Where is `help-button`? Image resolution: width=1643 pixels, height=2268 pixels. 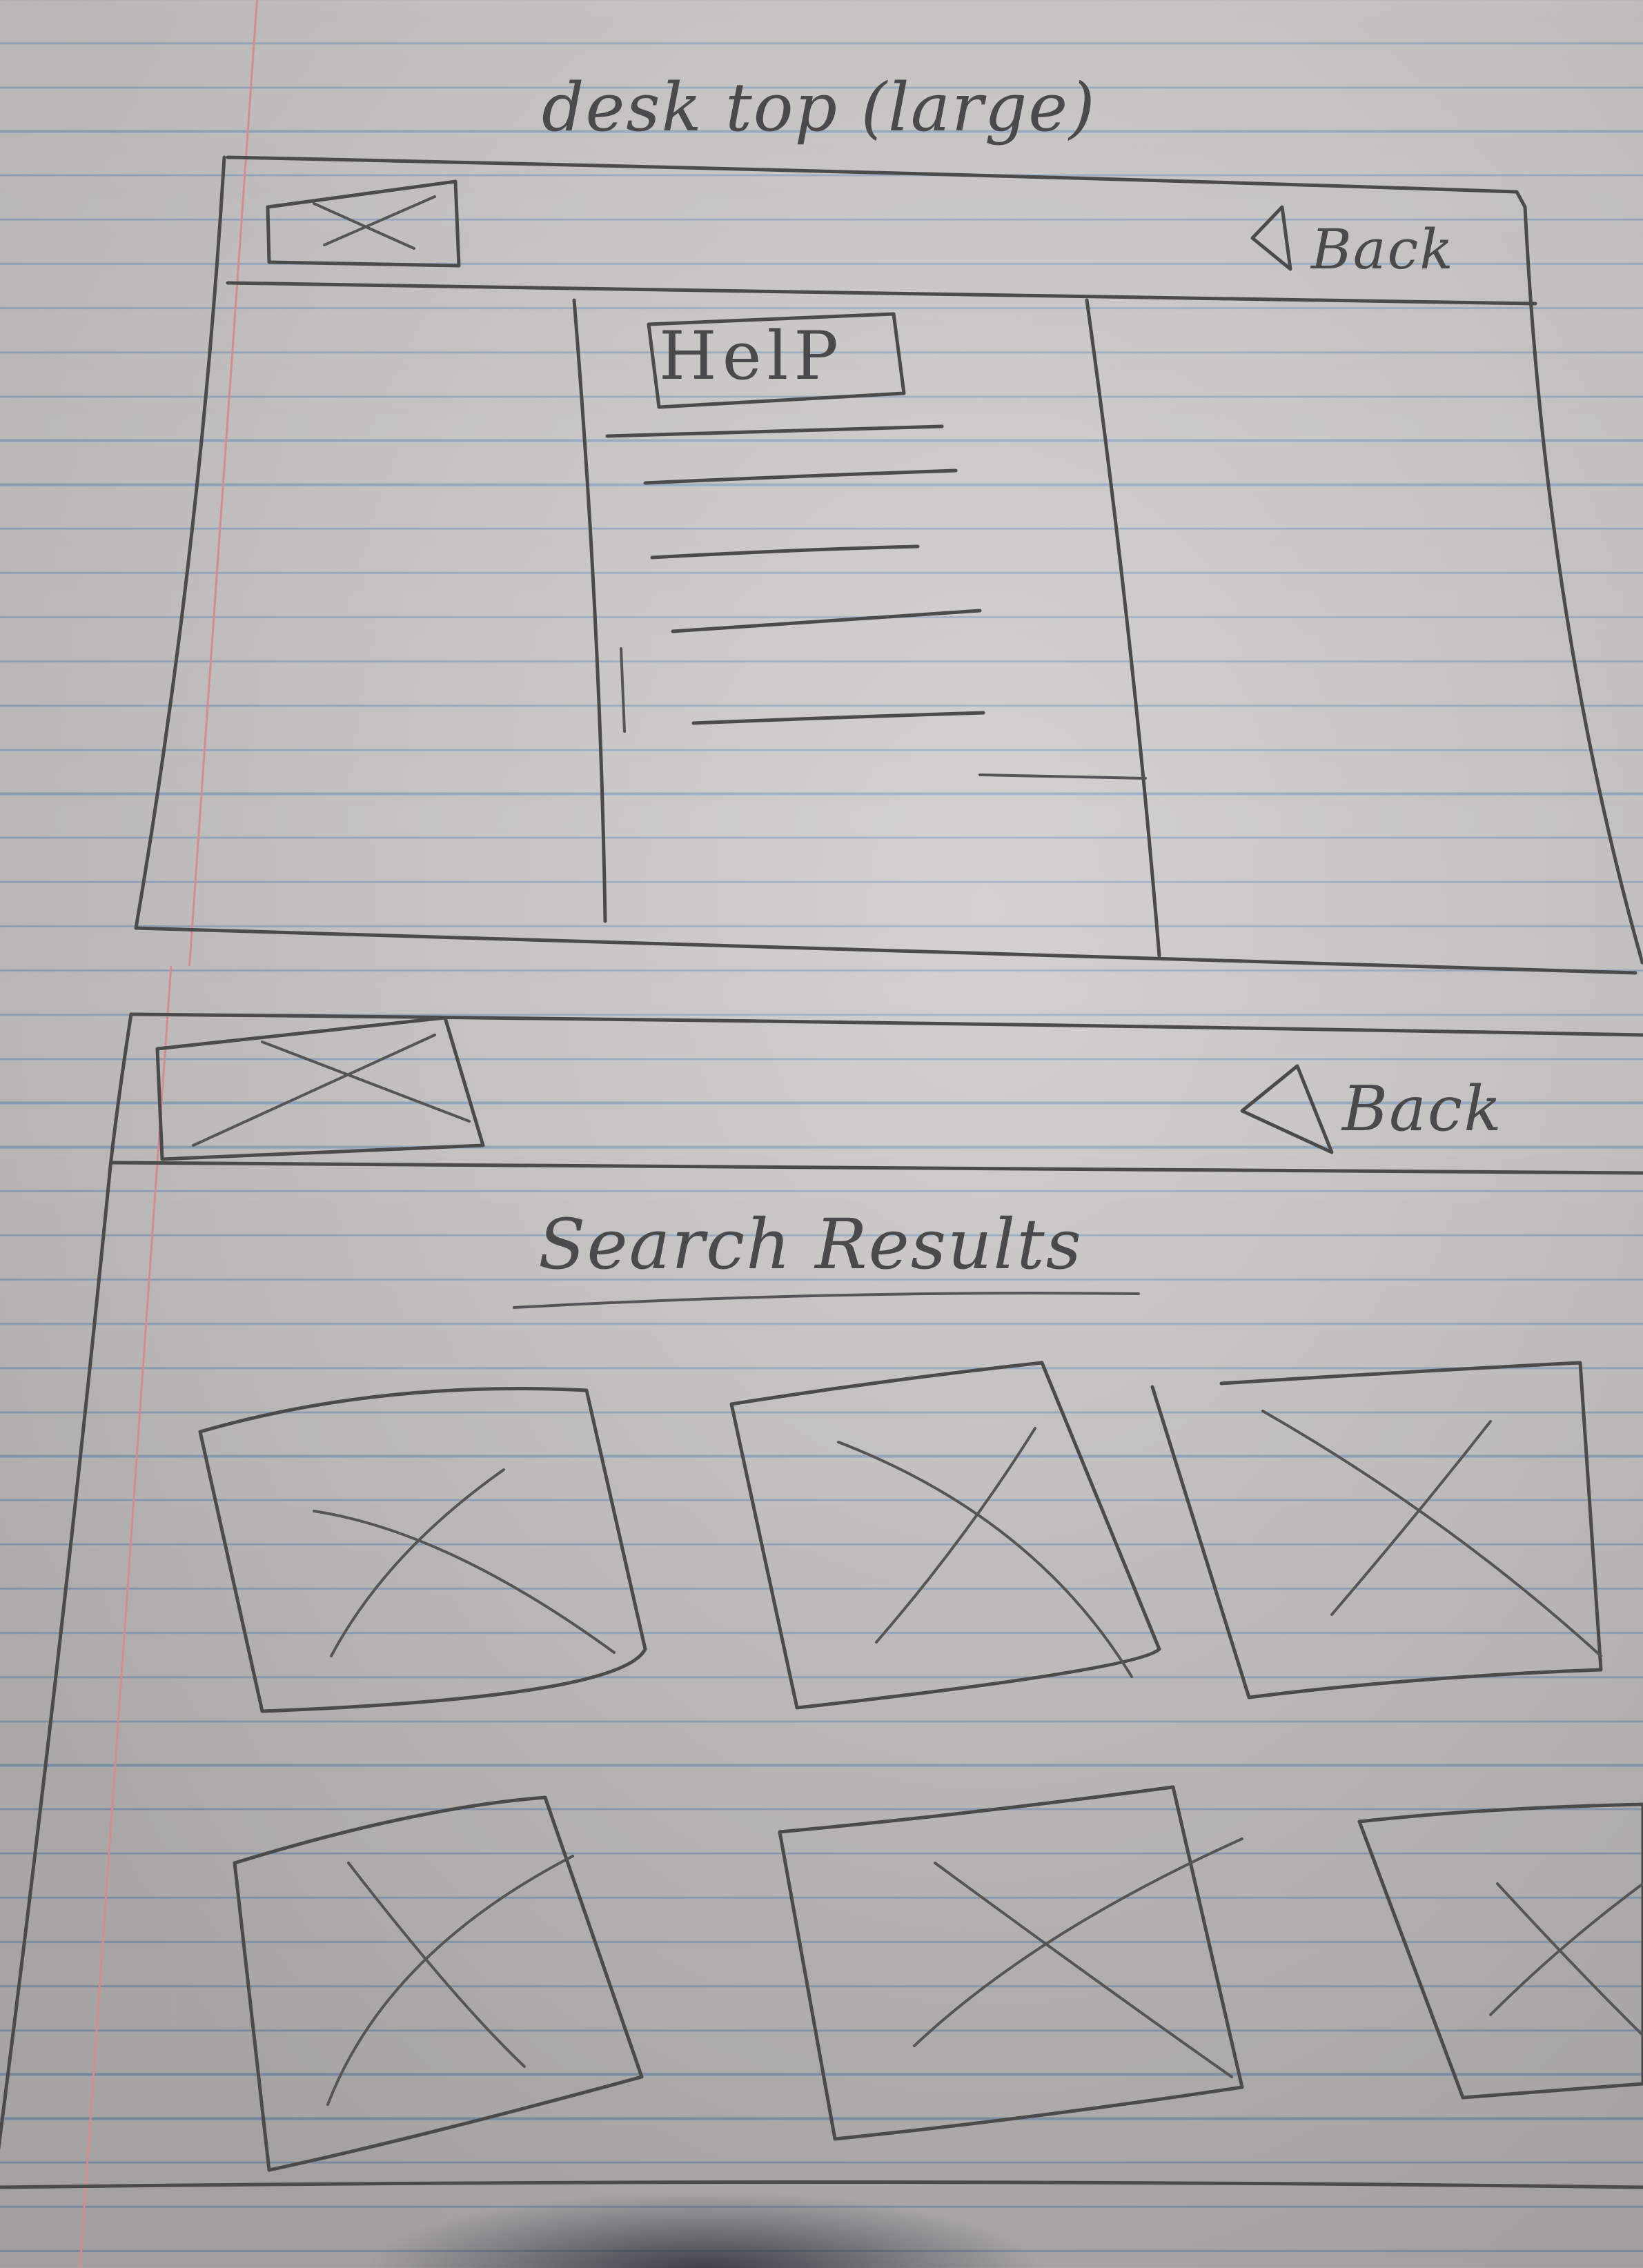
help-button is located at coordinates (776, 360).